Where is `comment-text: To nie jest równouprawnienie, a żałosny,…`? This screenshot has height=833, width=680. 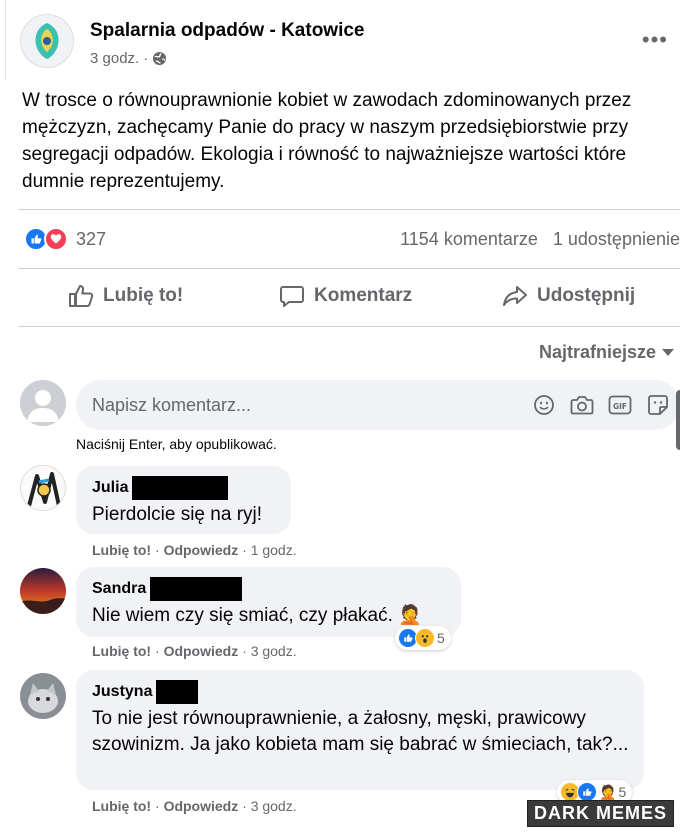 comment-text: To nie jest równouprawnienie, a żałosny,… is located at coordinates (360, 731).